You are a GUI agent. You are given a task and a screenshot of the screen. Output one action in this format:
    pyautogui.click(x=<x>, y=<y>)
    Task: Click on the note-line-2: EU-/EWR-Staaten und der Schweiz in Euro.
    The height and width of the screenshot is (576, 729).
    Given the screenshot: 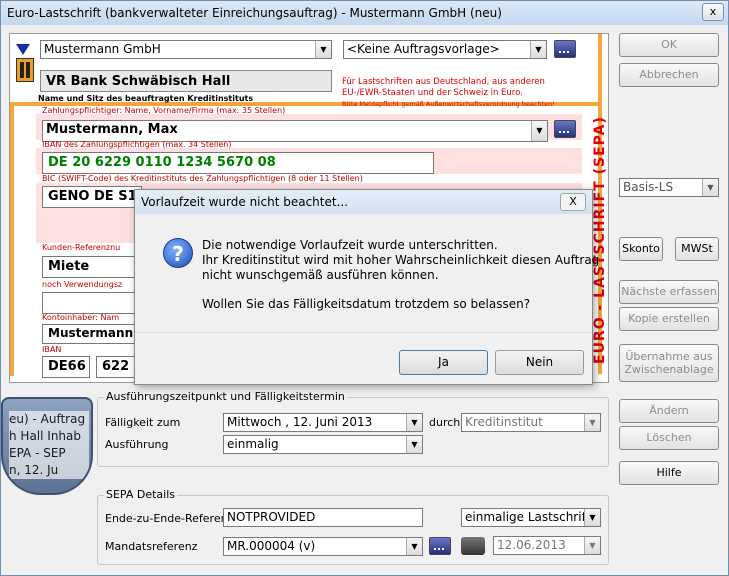 What is the action you would take?
    pyautogui.click(x=432, y=93)
    